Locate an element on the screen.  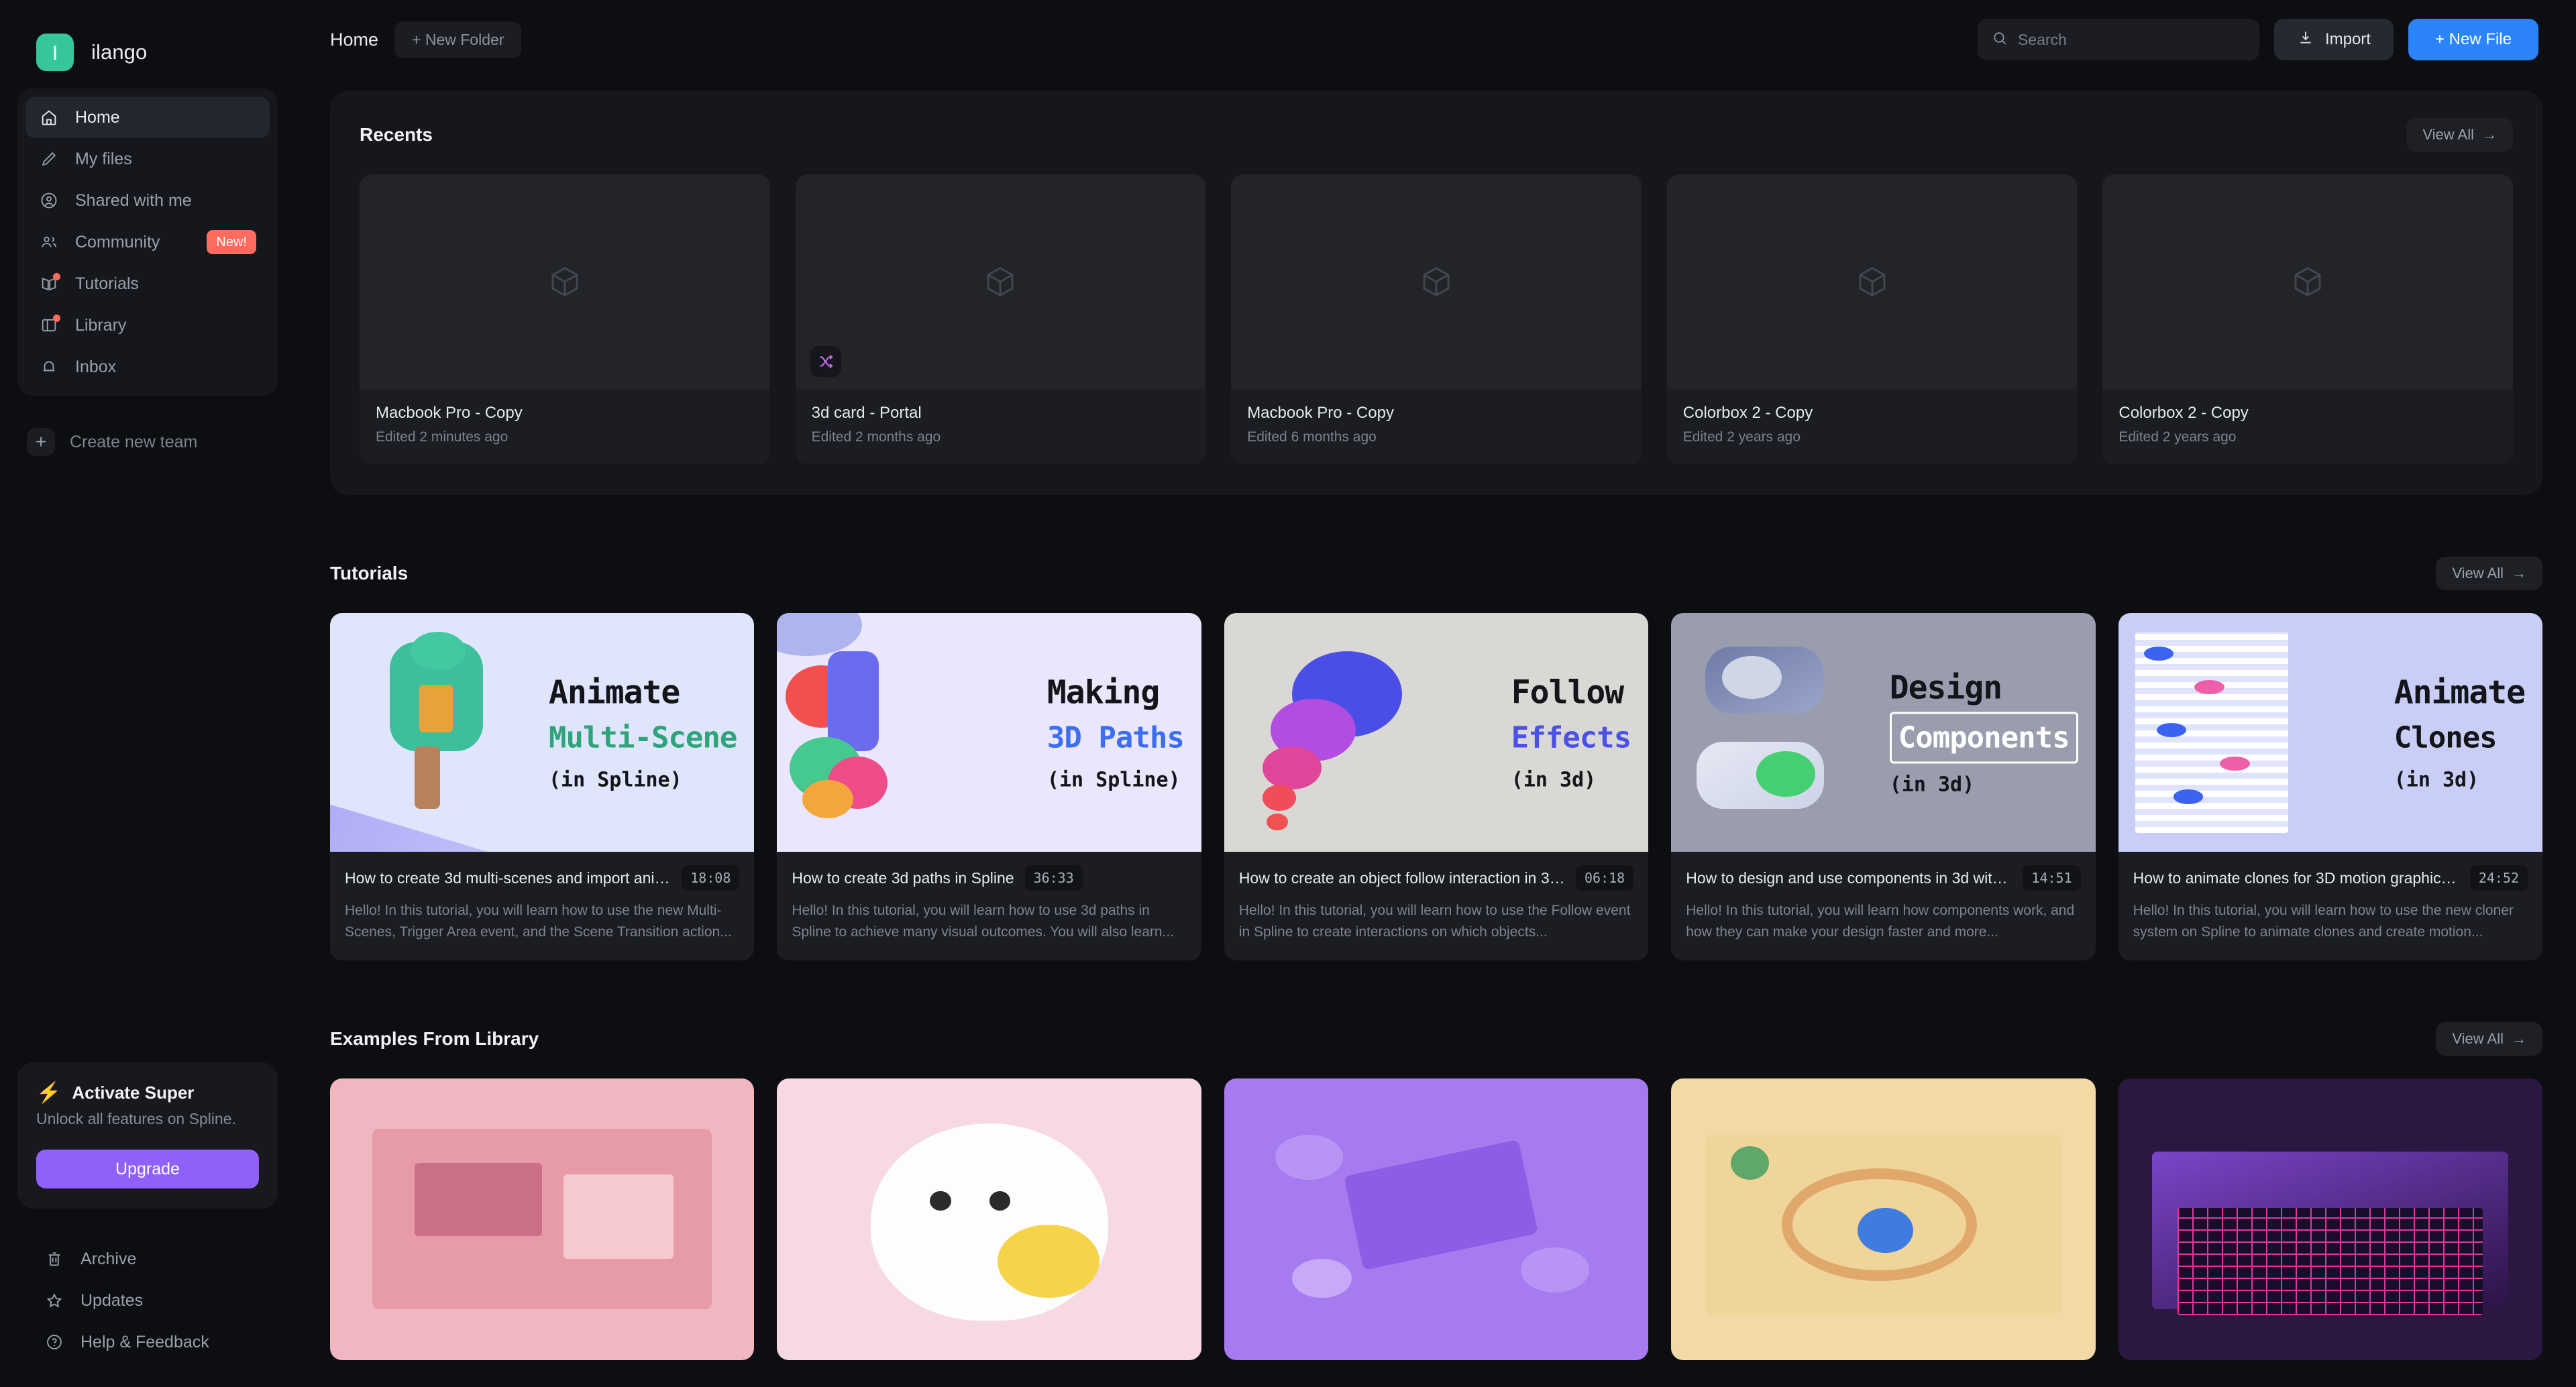
thumb-line-1: Follow is located at coordinates (1567, 692).